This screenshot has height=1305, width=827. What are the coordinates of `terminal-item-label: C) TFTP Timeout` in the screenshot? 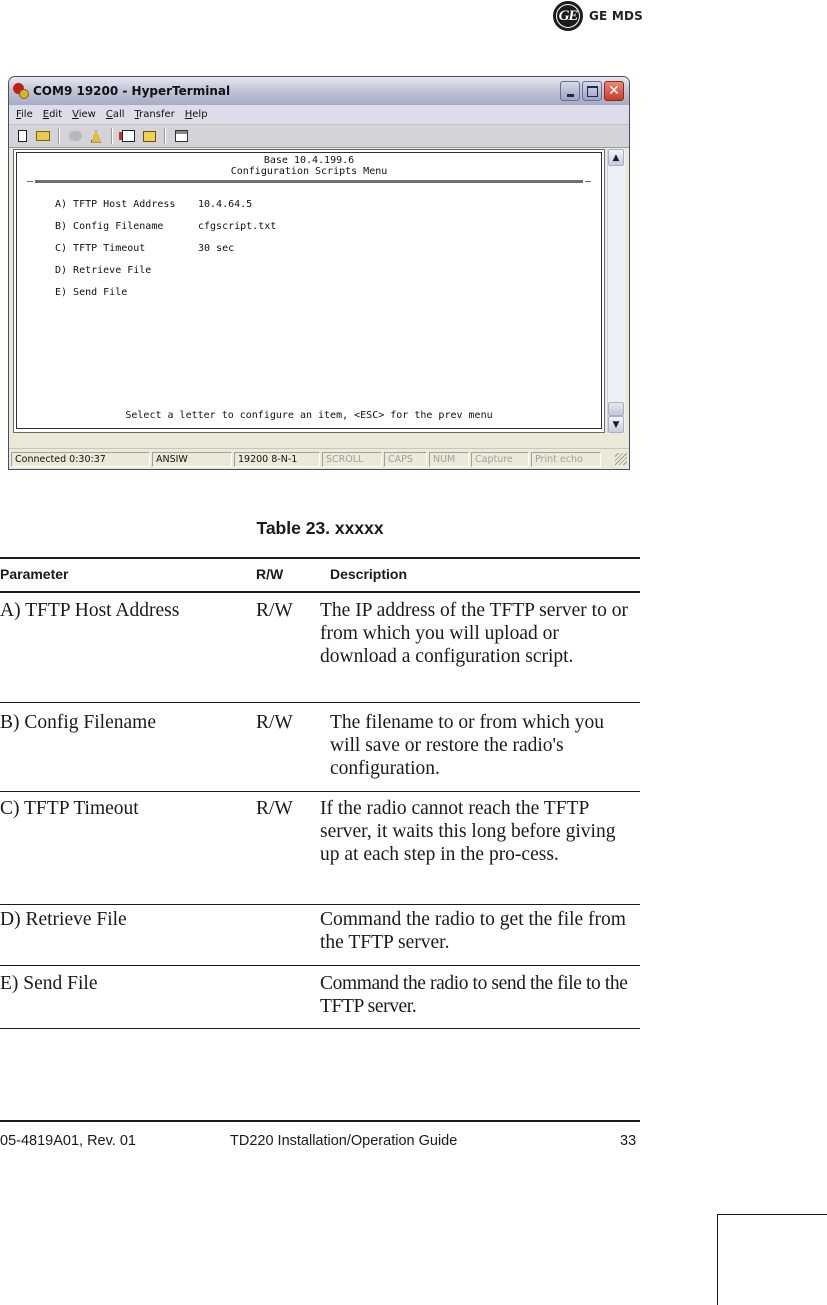 It's located at (100, 248).